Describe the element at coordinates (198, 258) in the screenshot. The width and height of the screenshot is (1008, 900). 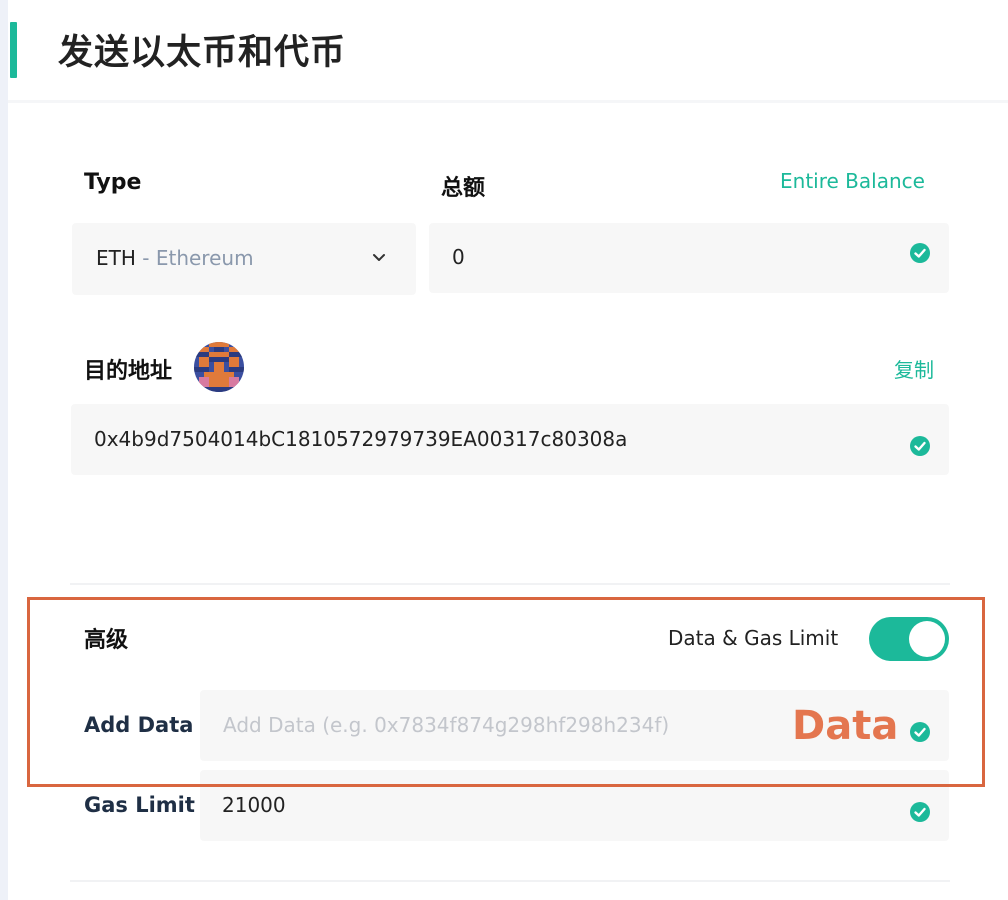
I see `type-name: - Ethereum` at that location.